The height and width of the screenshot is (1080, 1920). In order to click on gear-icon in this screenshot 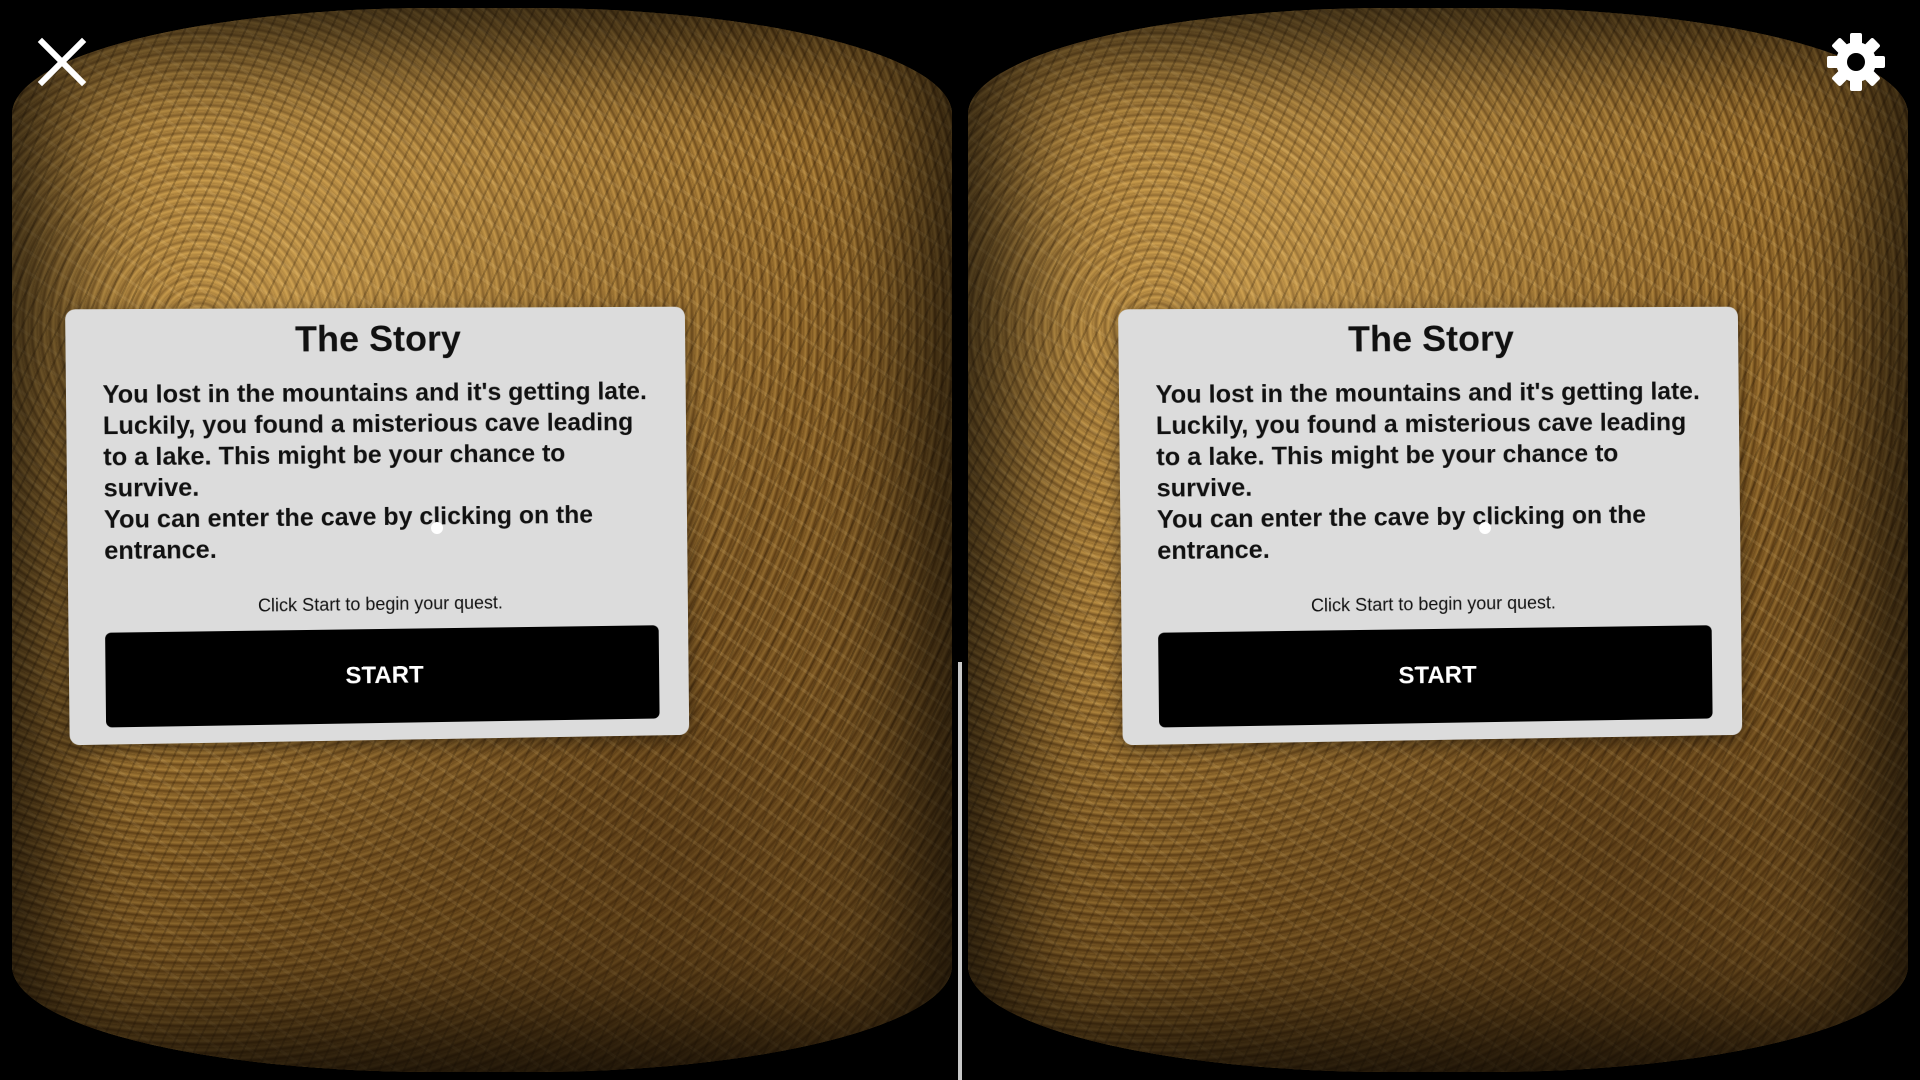, I will do `click(1856, 62)`.